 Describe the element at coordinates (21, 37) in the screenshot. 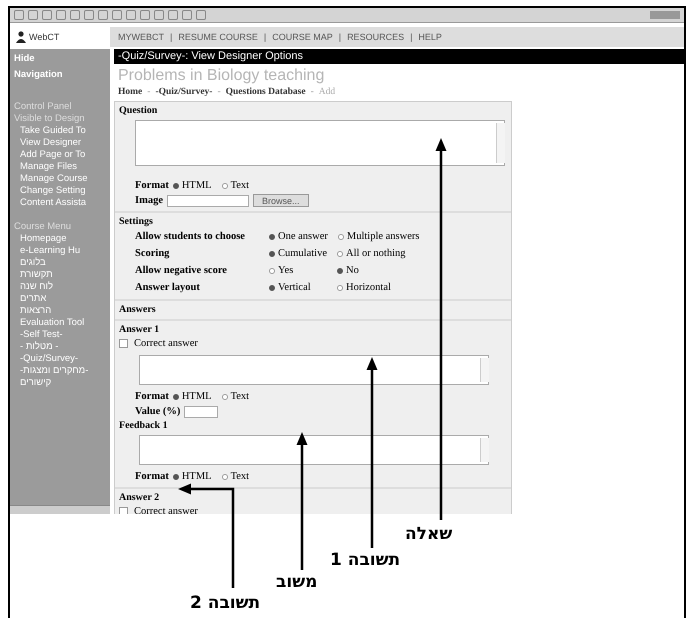

I see `person-icon` at that location.